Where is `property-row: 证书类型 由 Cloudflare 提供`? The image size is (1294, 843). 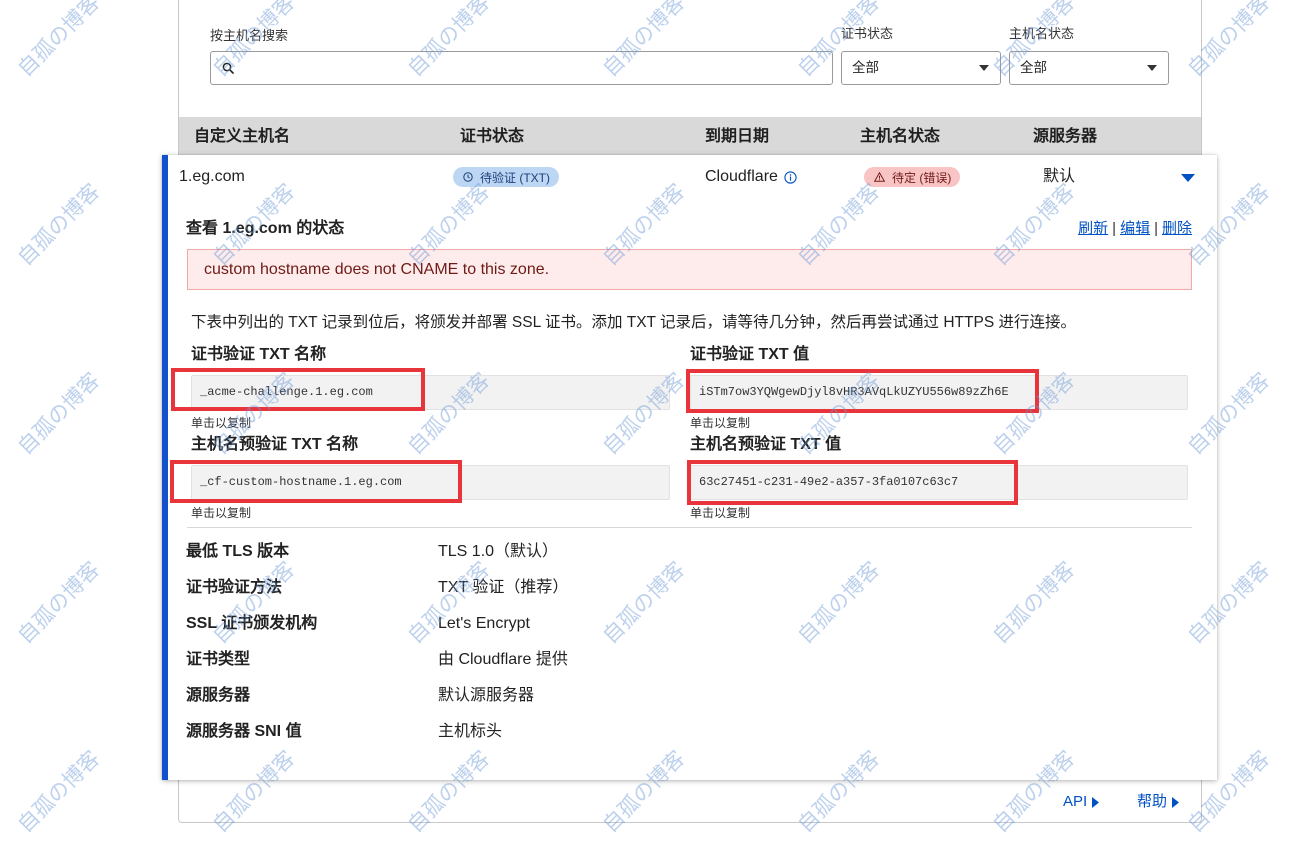
property-row: 证书类型 由 Cloudflare 提供 is located at coordinates (686, 668).